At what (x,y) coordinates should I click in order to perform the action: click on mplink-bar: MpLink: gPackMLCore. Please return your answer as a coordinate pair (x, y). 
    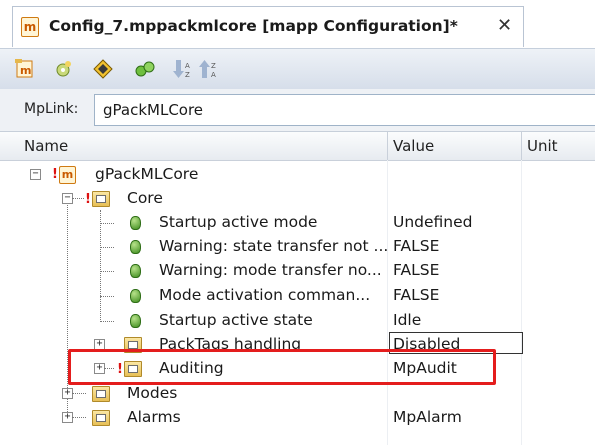
    Looking at the image, I should click on (297, 110).